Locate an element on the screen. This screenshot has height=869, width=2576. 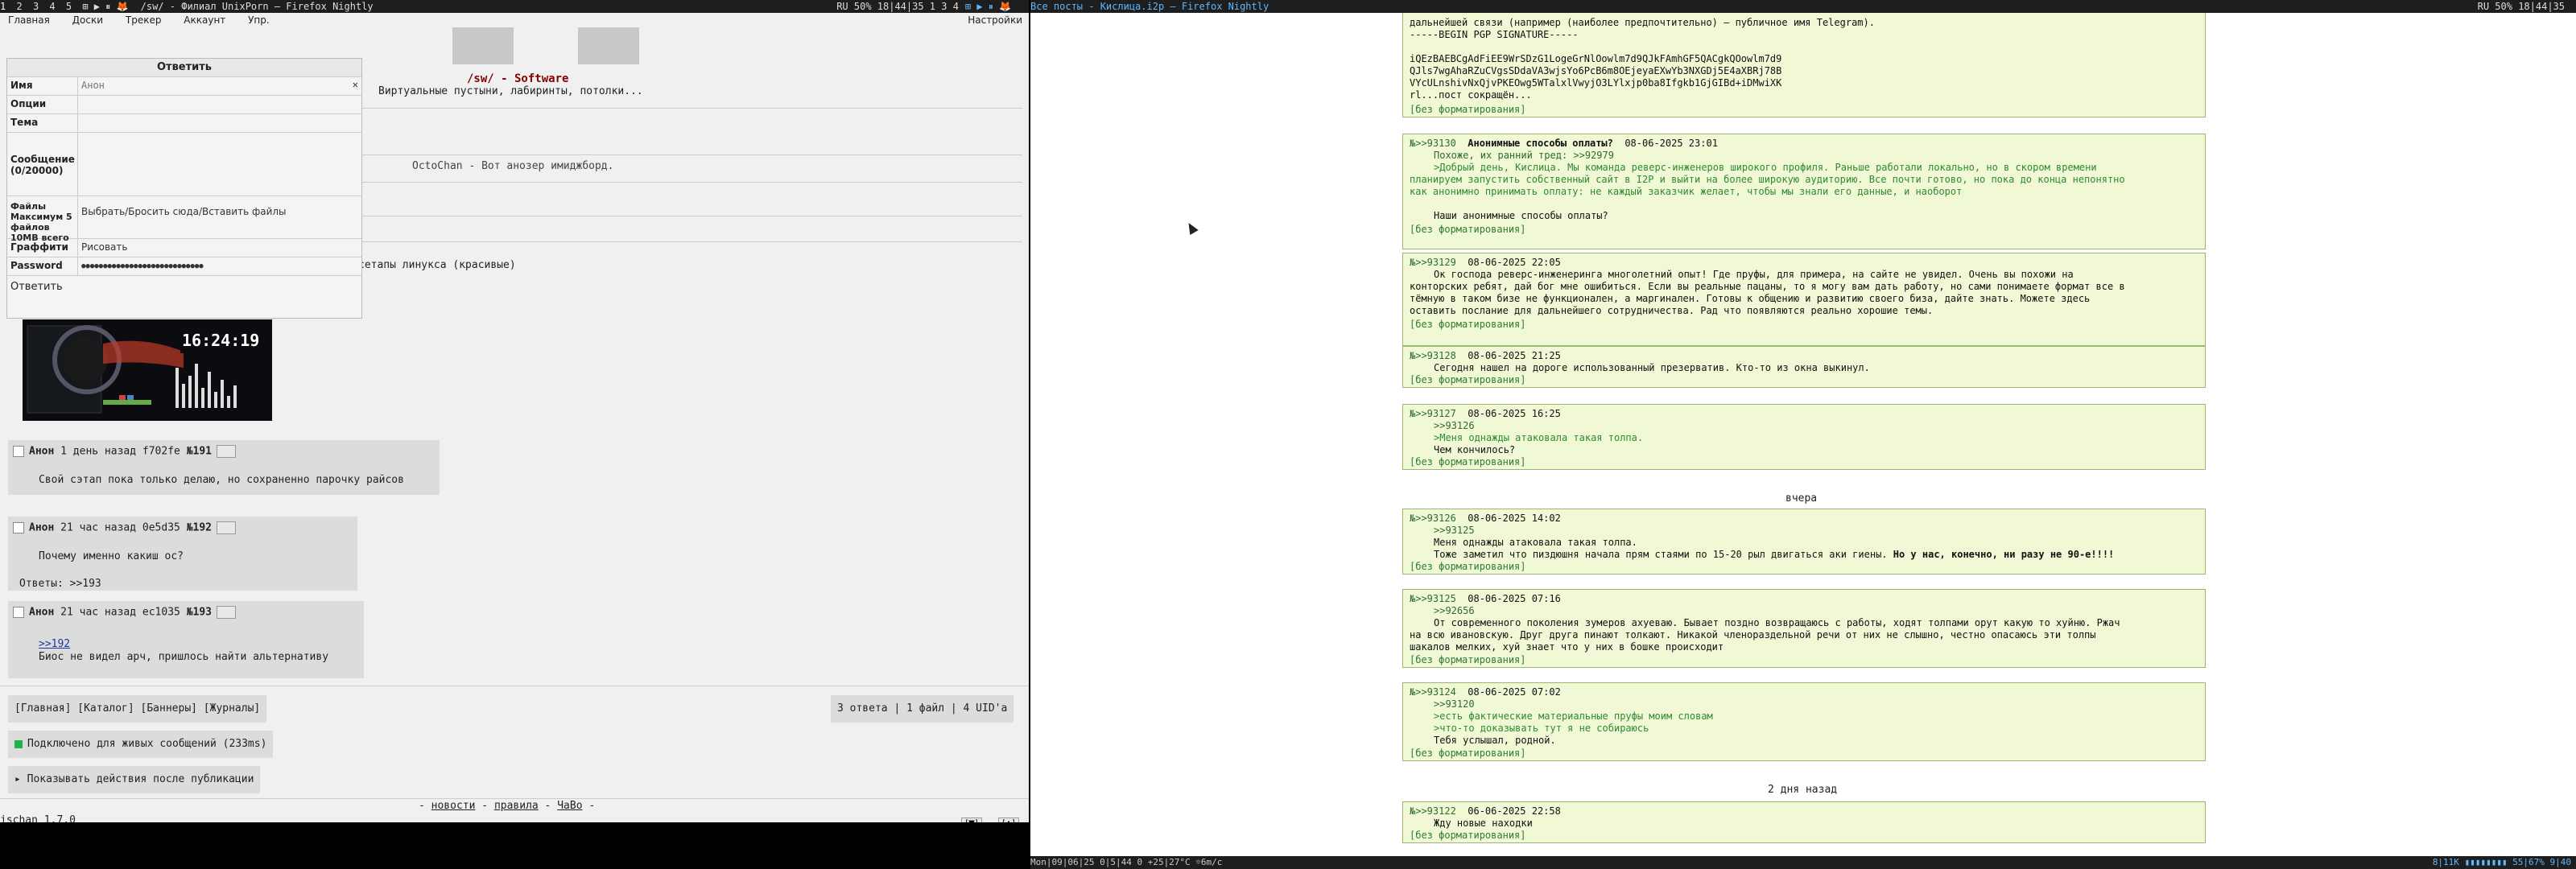
quote-link: >>93120 is located at coordinates (1454, 704).